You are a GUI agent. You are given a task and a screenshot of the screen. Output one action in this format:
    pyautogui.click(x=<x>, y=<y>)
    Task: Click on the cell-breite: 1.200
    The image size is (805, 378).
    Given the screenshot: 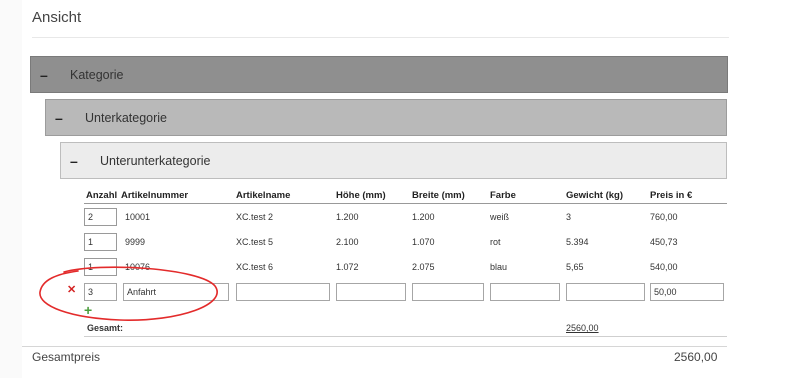 What is the action you would take?
    pyautogui.click(x=423, y=217)
    